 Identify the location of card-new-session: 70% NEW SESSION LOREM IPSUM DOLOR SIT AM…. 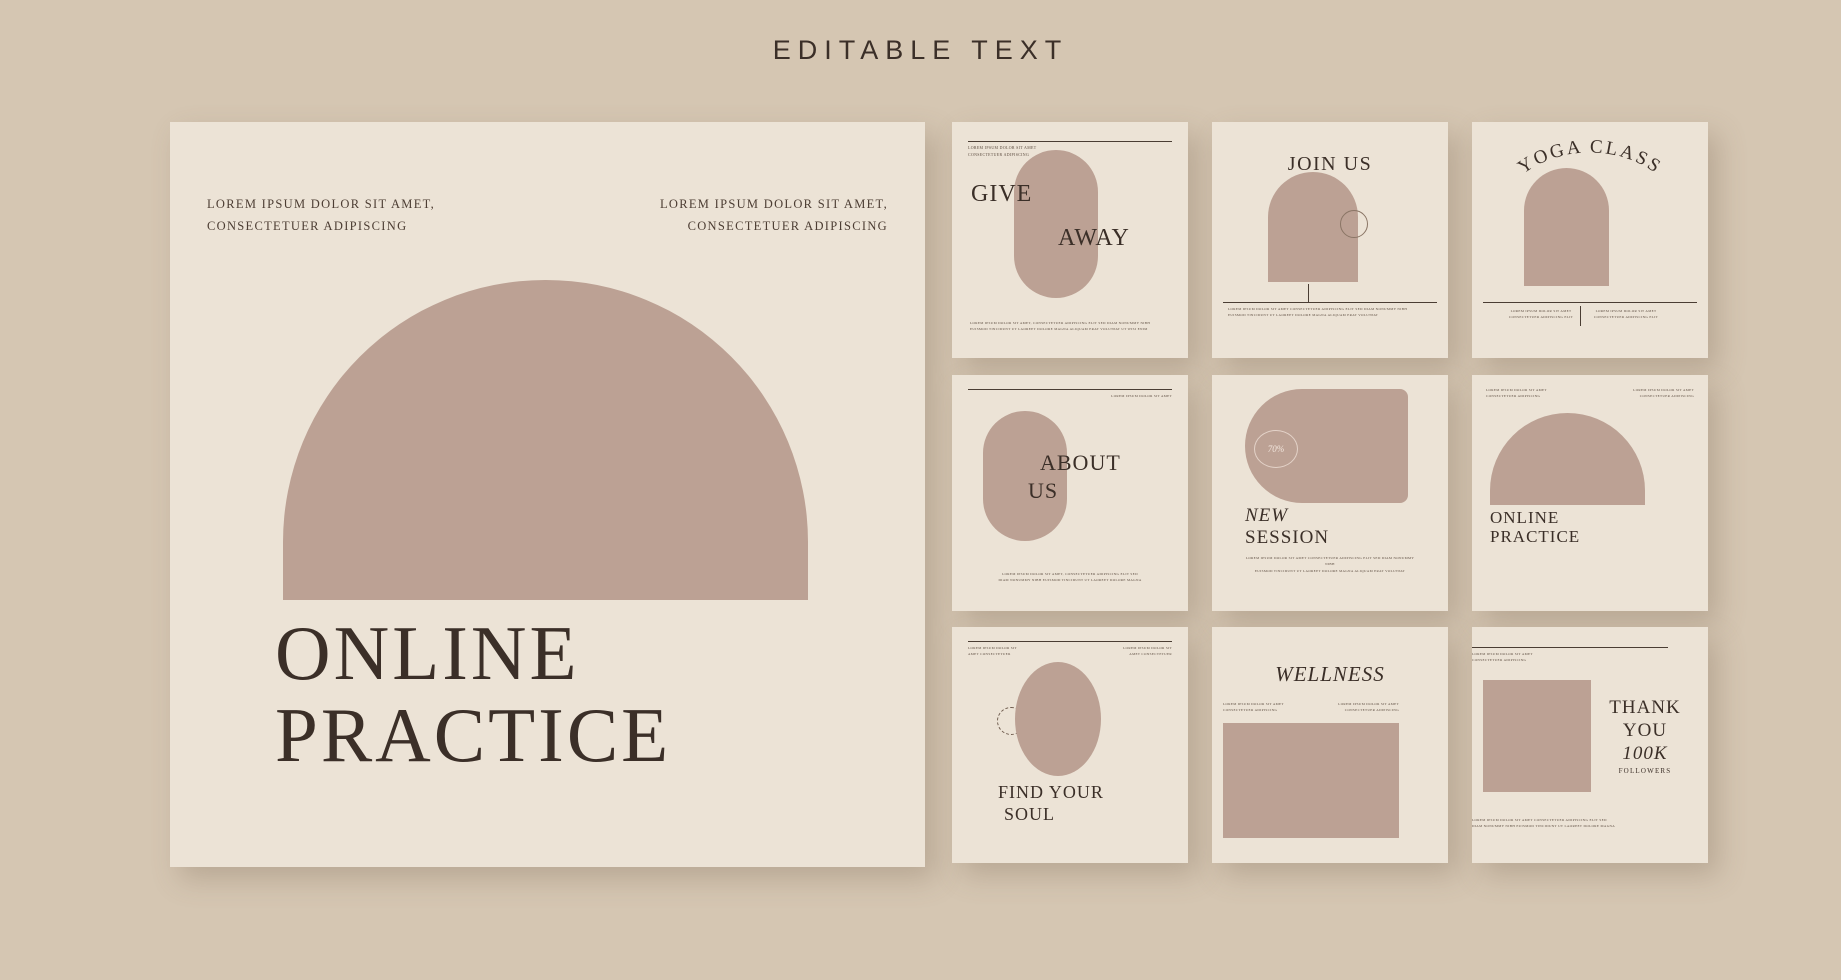
(1330, 493).